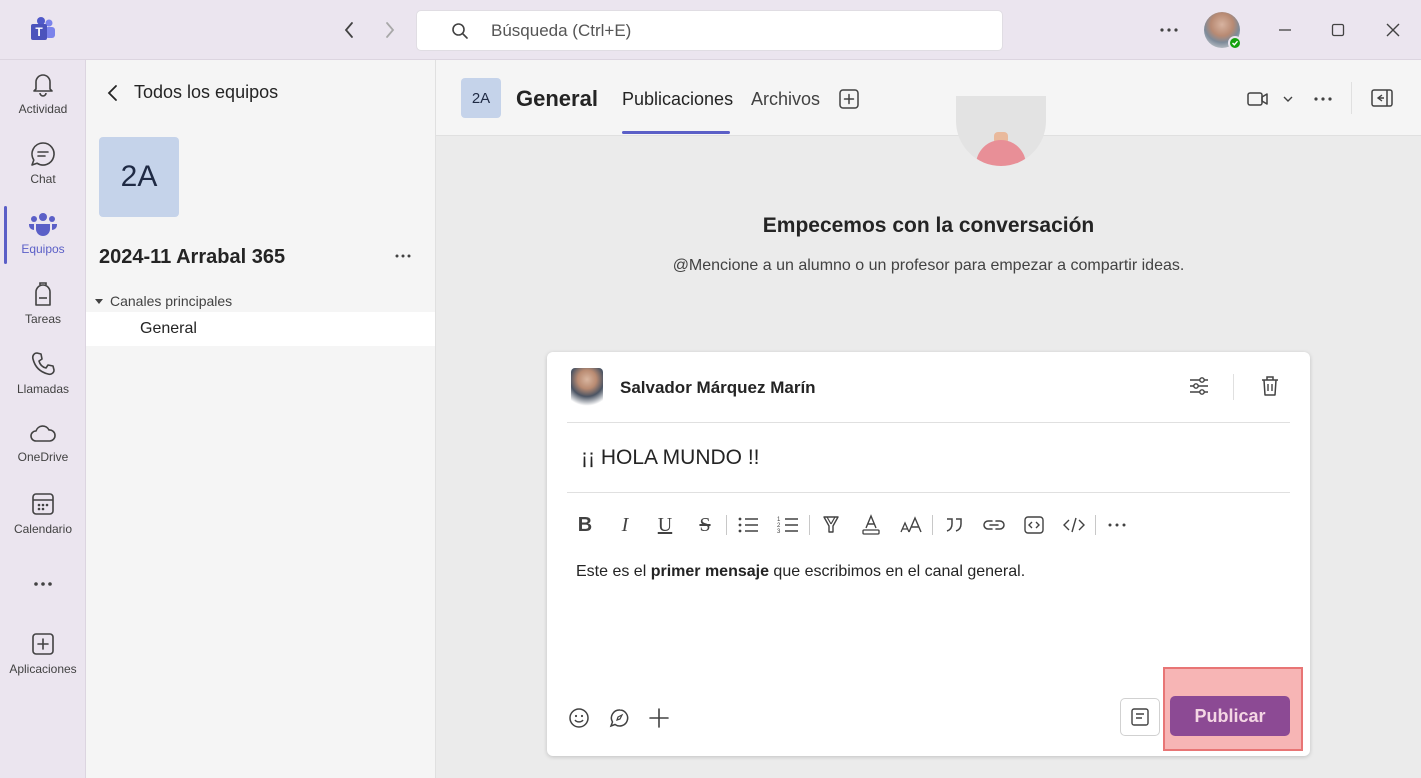  I want to click on rail-item-llamadas: Llamadas, so click(43, 381).